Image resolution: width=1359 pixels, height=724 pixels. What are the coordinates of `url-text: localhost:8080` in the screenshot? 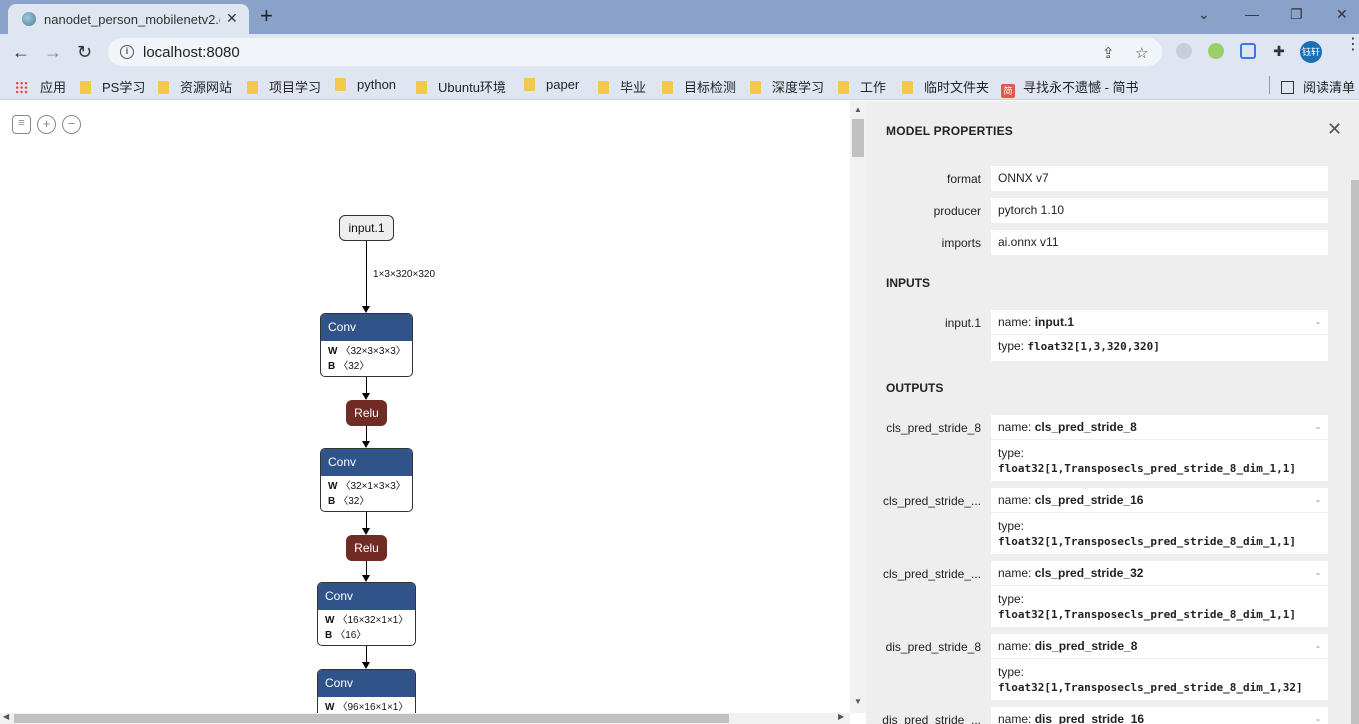 It's located at (191, 52).